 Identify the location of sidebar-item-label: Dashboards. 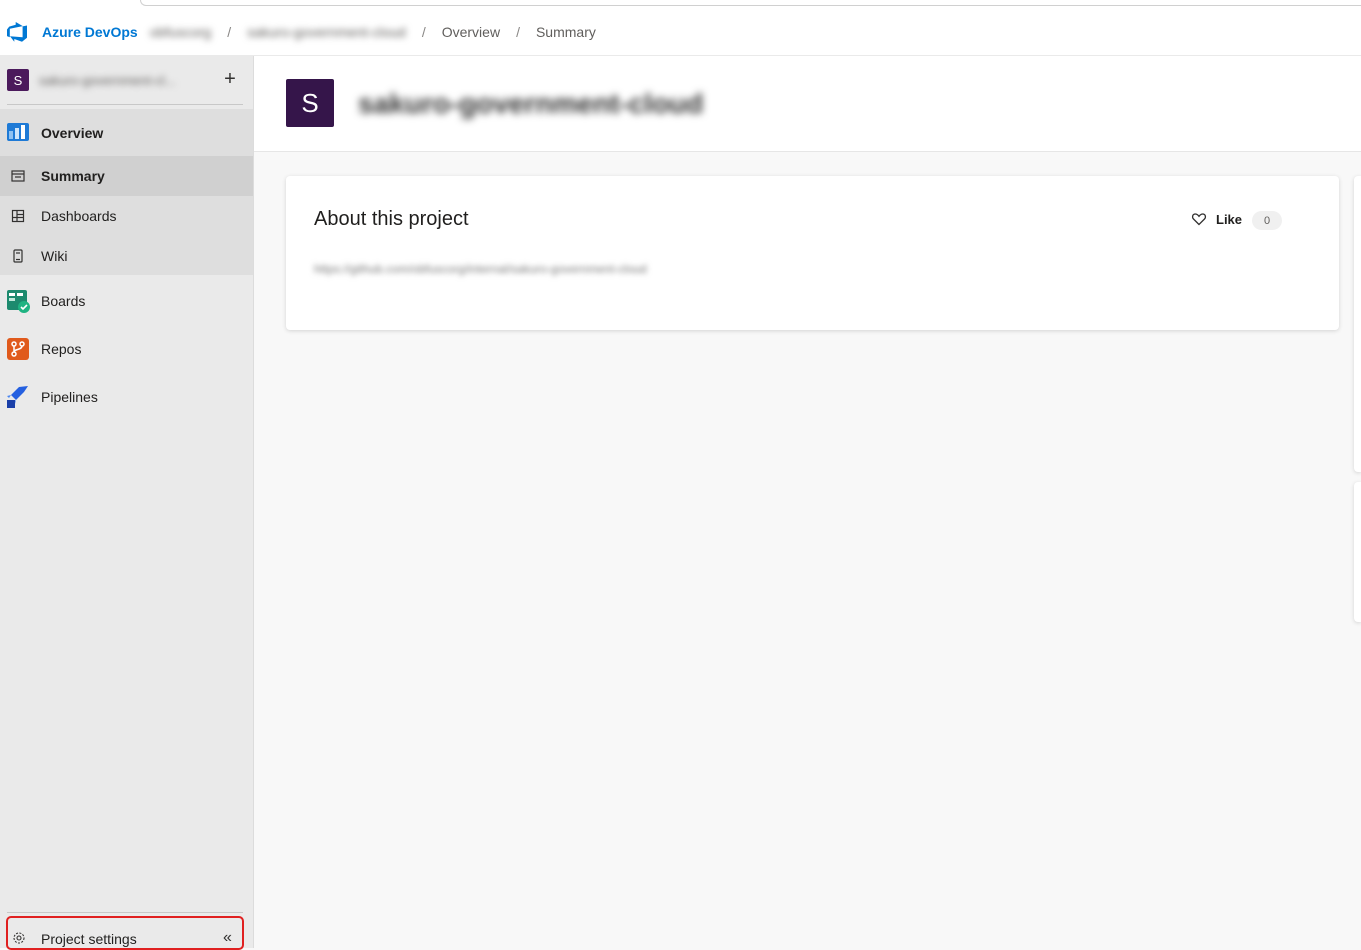
(79, 216).